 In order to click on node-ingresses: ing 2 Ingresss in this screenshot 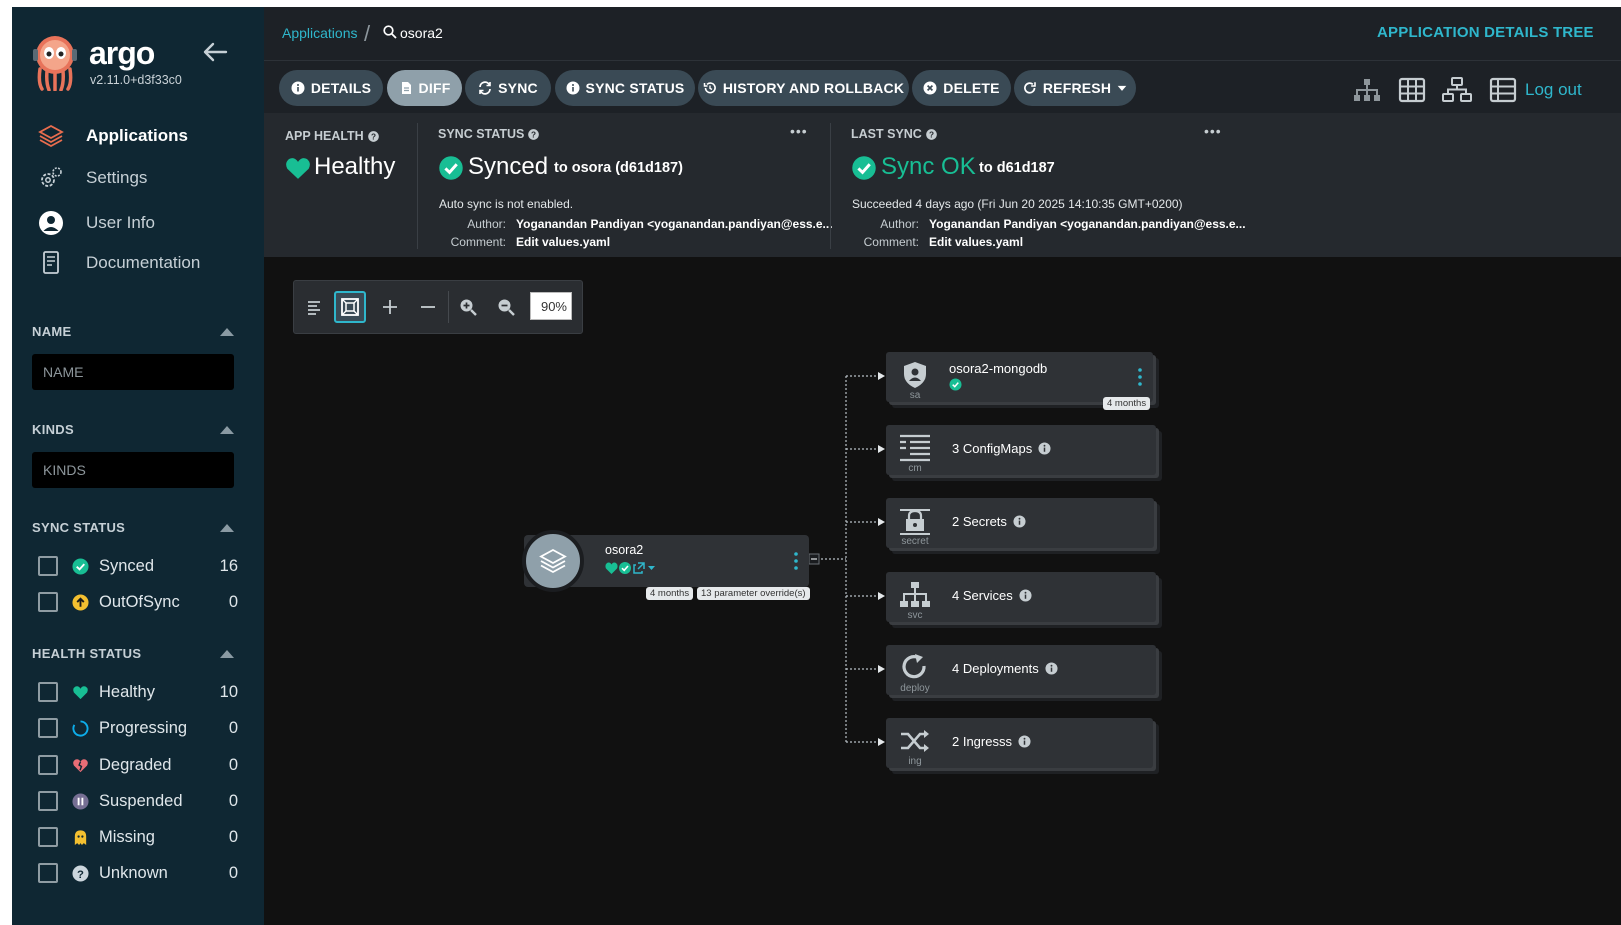, I will do `click(1019, 743)`.